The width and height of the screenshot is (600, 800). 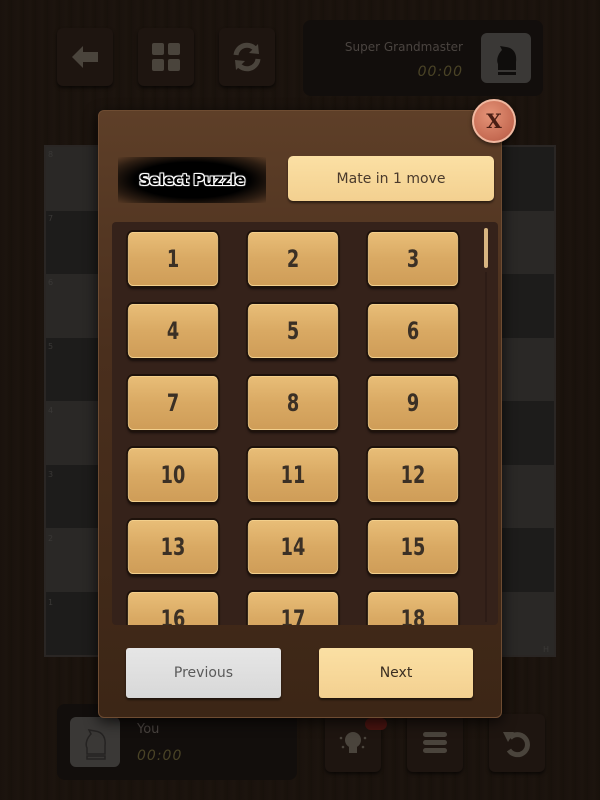 I want to click on puzzle-button: 13, so click(x=173, y=547).